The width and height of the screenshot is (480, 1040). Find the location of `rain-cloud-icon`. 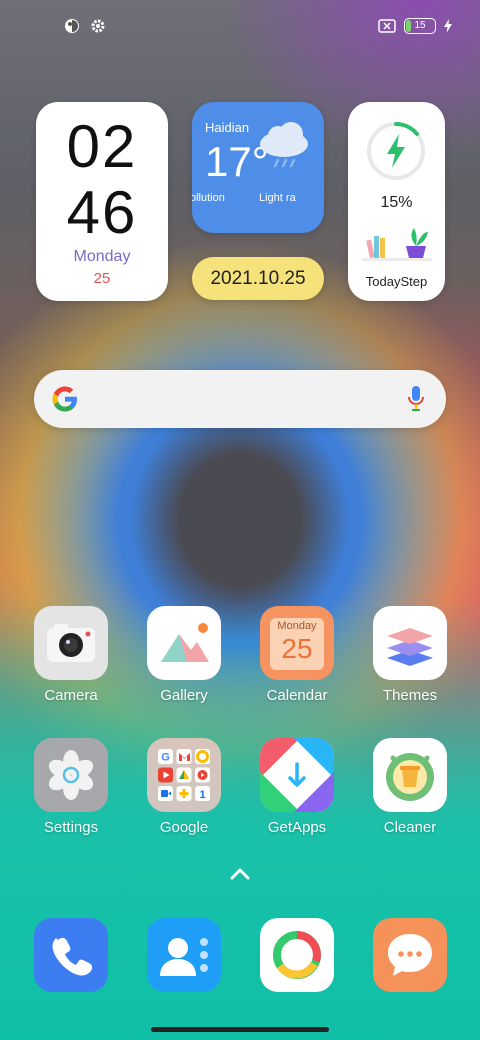

rain-cloud-icon is located at coordinates (284, 145).